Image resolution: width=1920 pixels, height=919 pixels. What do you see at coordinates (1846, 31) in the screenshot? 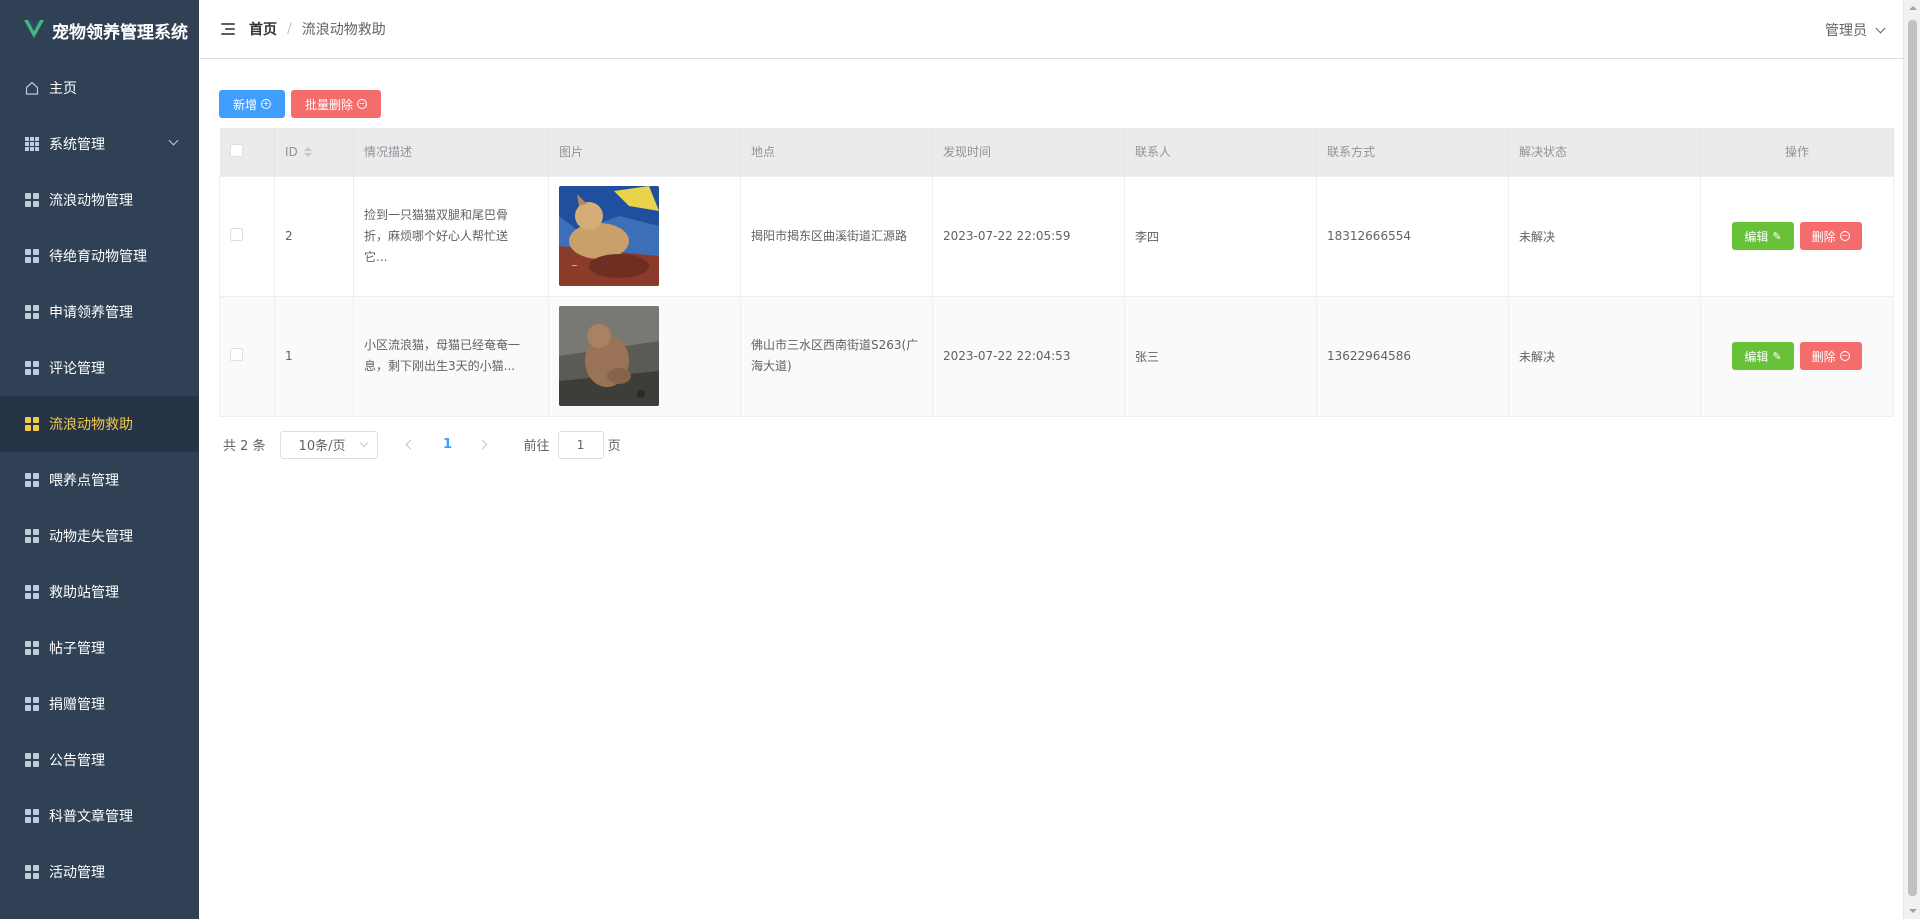
I see `user-name: 管理员` at bounding box center [1846, 31].